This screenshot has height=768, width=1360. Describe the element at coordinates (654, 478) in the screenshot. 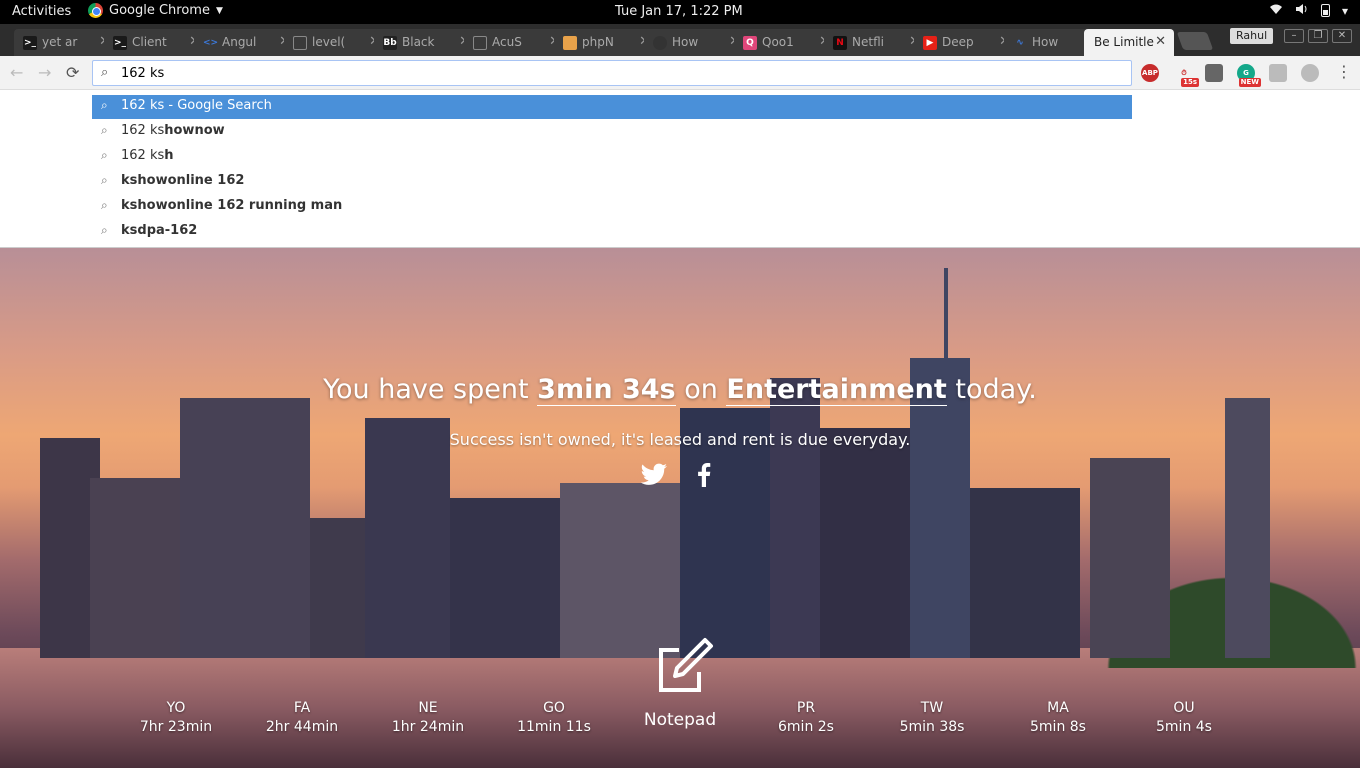

I see `twitter-icon` at that location.